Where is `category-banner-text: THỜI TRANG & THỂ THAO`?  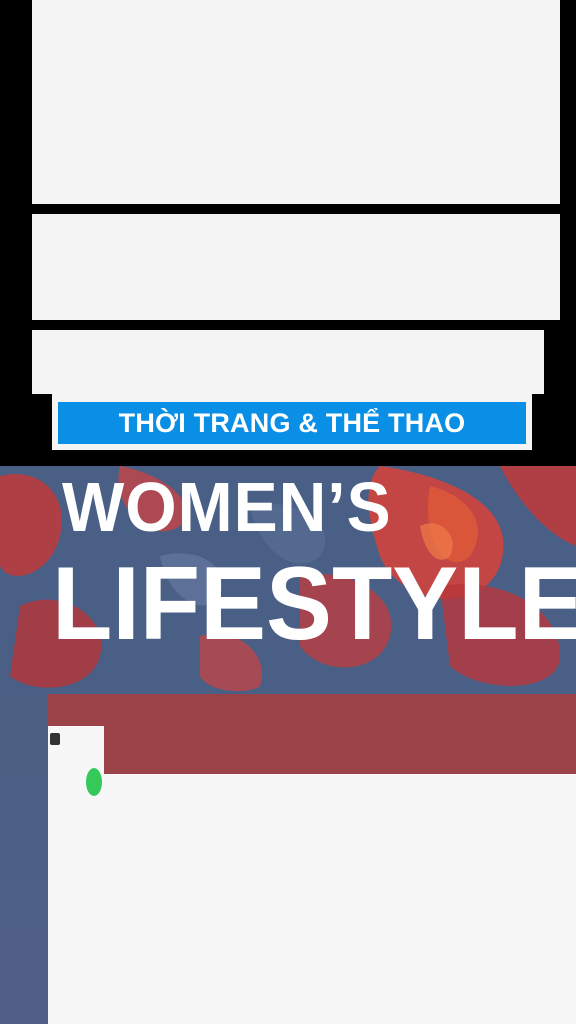 category-banner-text: THỜI TRANG & THỂ THAO is located at coordinates (292, 422).